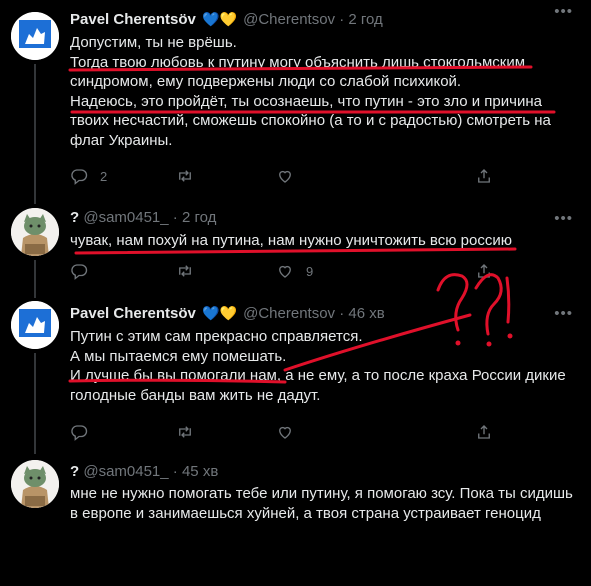  I want to click on like-button: 9, so click(294, 271).